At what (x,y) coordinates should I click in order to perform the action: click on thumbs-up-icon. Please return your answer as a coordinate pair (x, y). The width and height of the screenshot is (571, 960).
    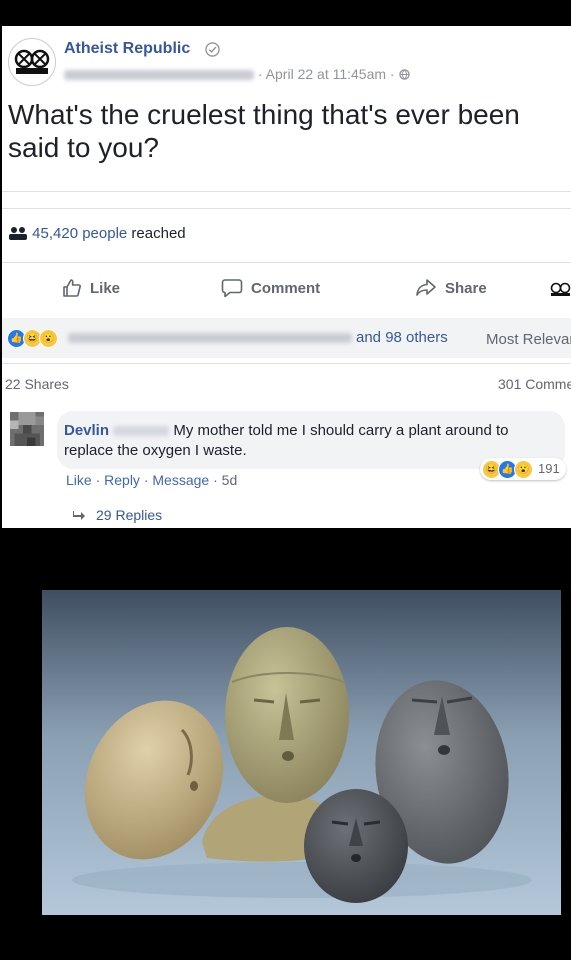
    Looking at the image, I should click on (72, 288).